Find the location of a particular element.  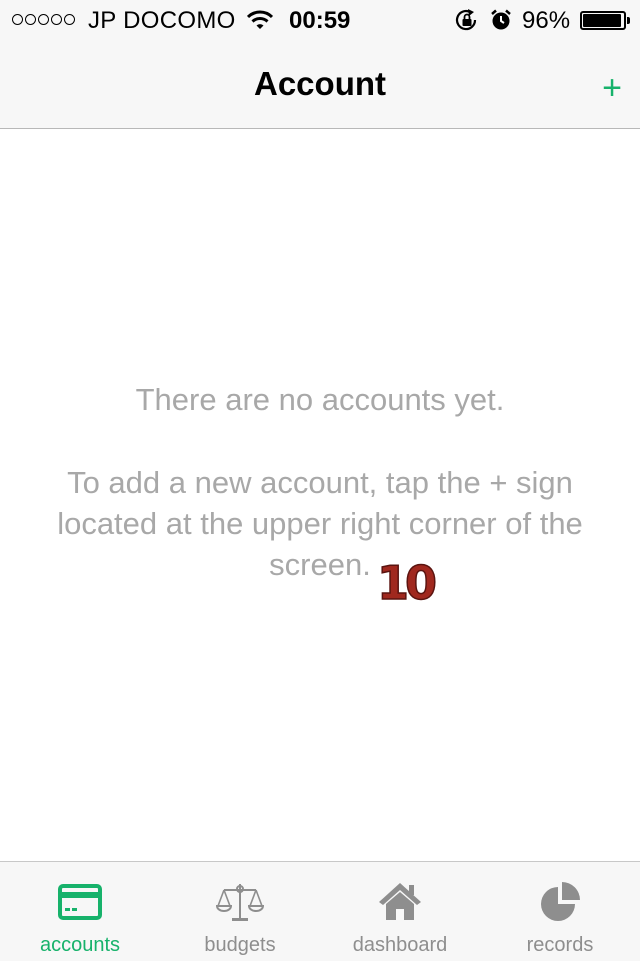

status-time: 00:59 is located at coordinates (320, 20).